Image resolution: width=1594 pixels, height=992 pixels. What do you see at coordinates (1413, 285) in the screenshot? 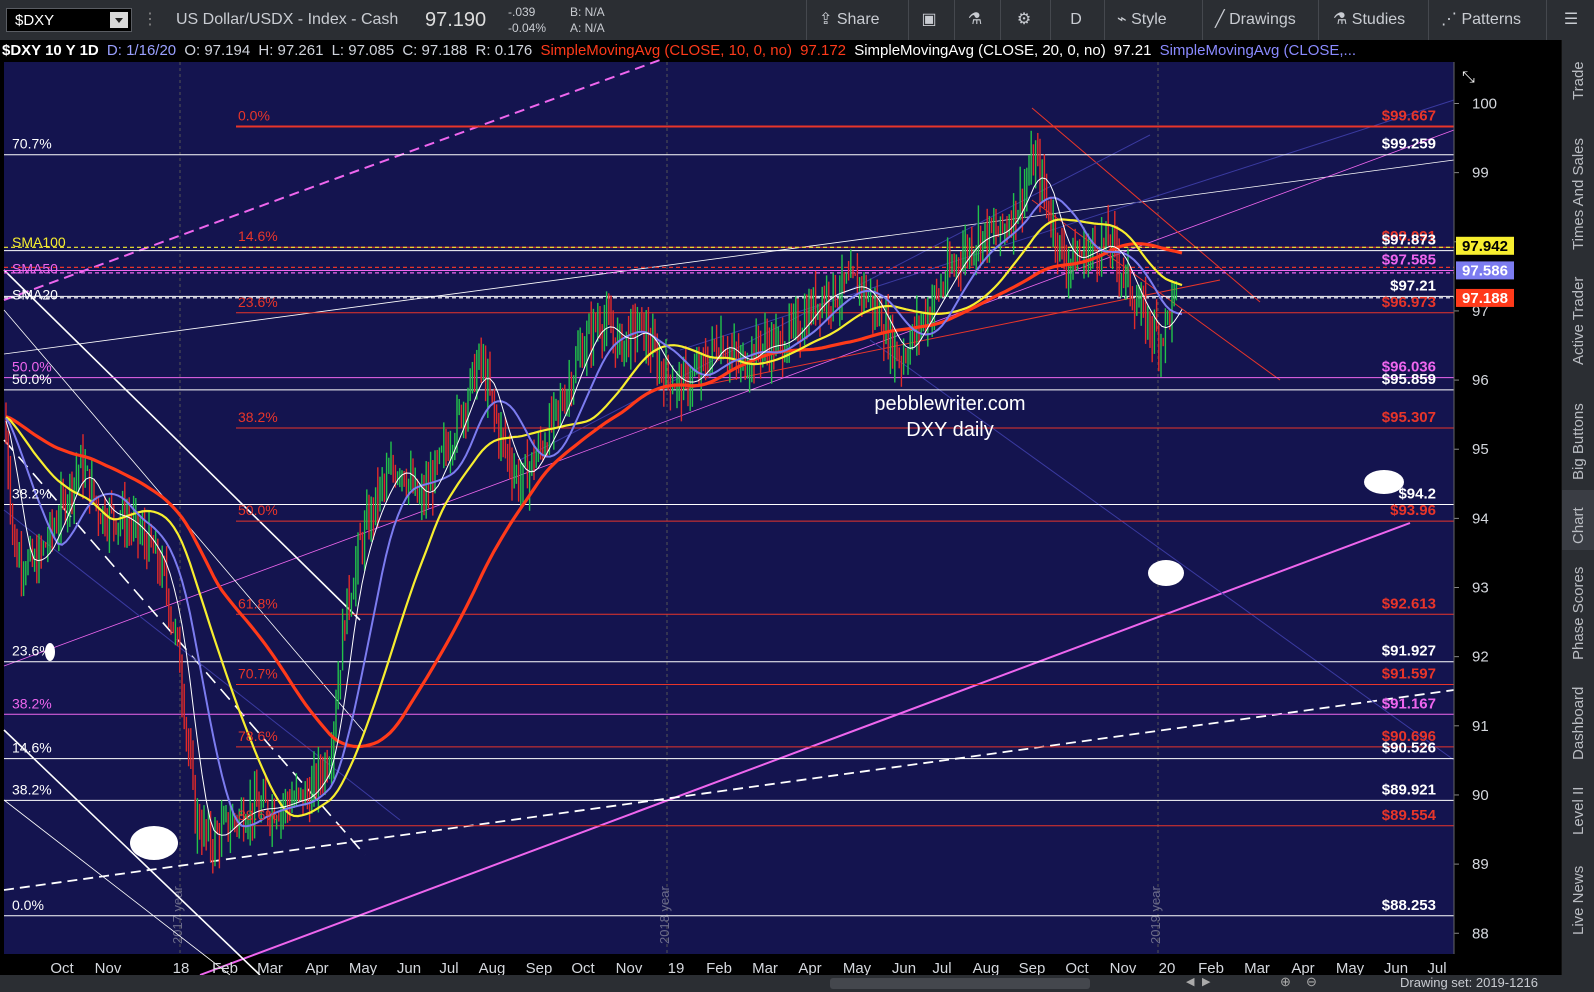
I see `level-price-label: $97.21` at bounding box center [1413, 285].